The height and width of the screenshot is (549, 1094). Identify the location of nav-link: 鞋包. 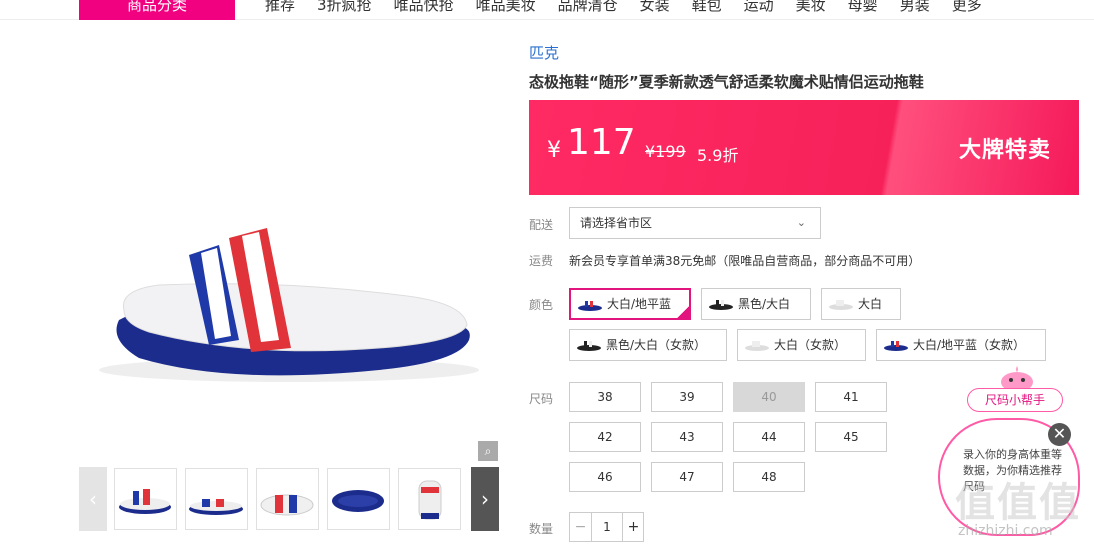
(707, 10).